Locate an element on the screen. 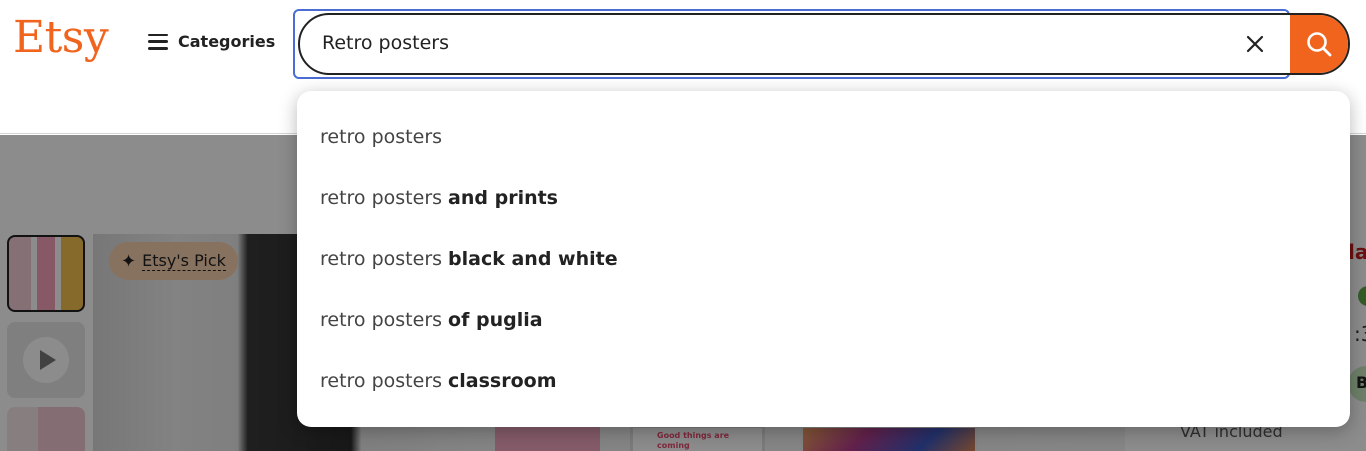 This screenshot has width=1366, height=451. search-submit-button is located at coordinates (1319, 44).